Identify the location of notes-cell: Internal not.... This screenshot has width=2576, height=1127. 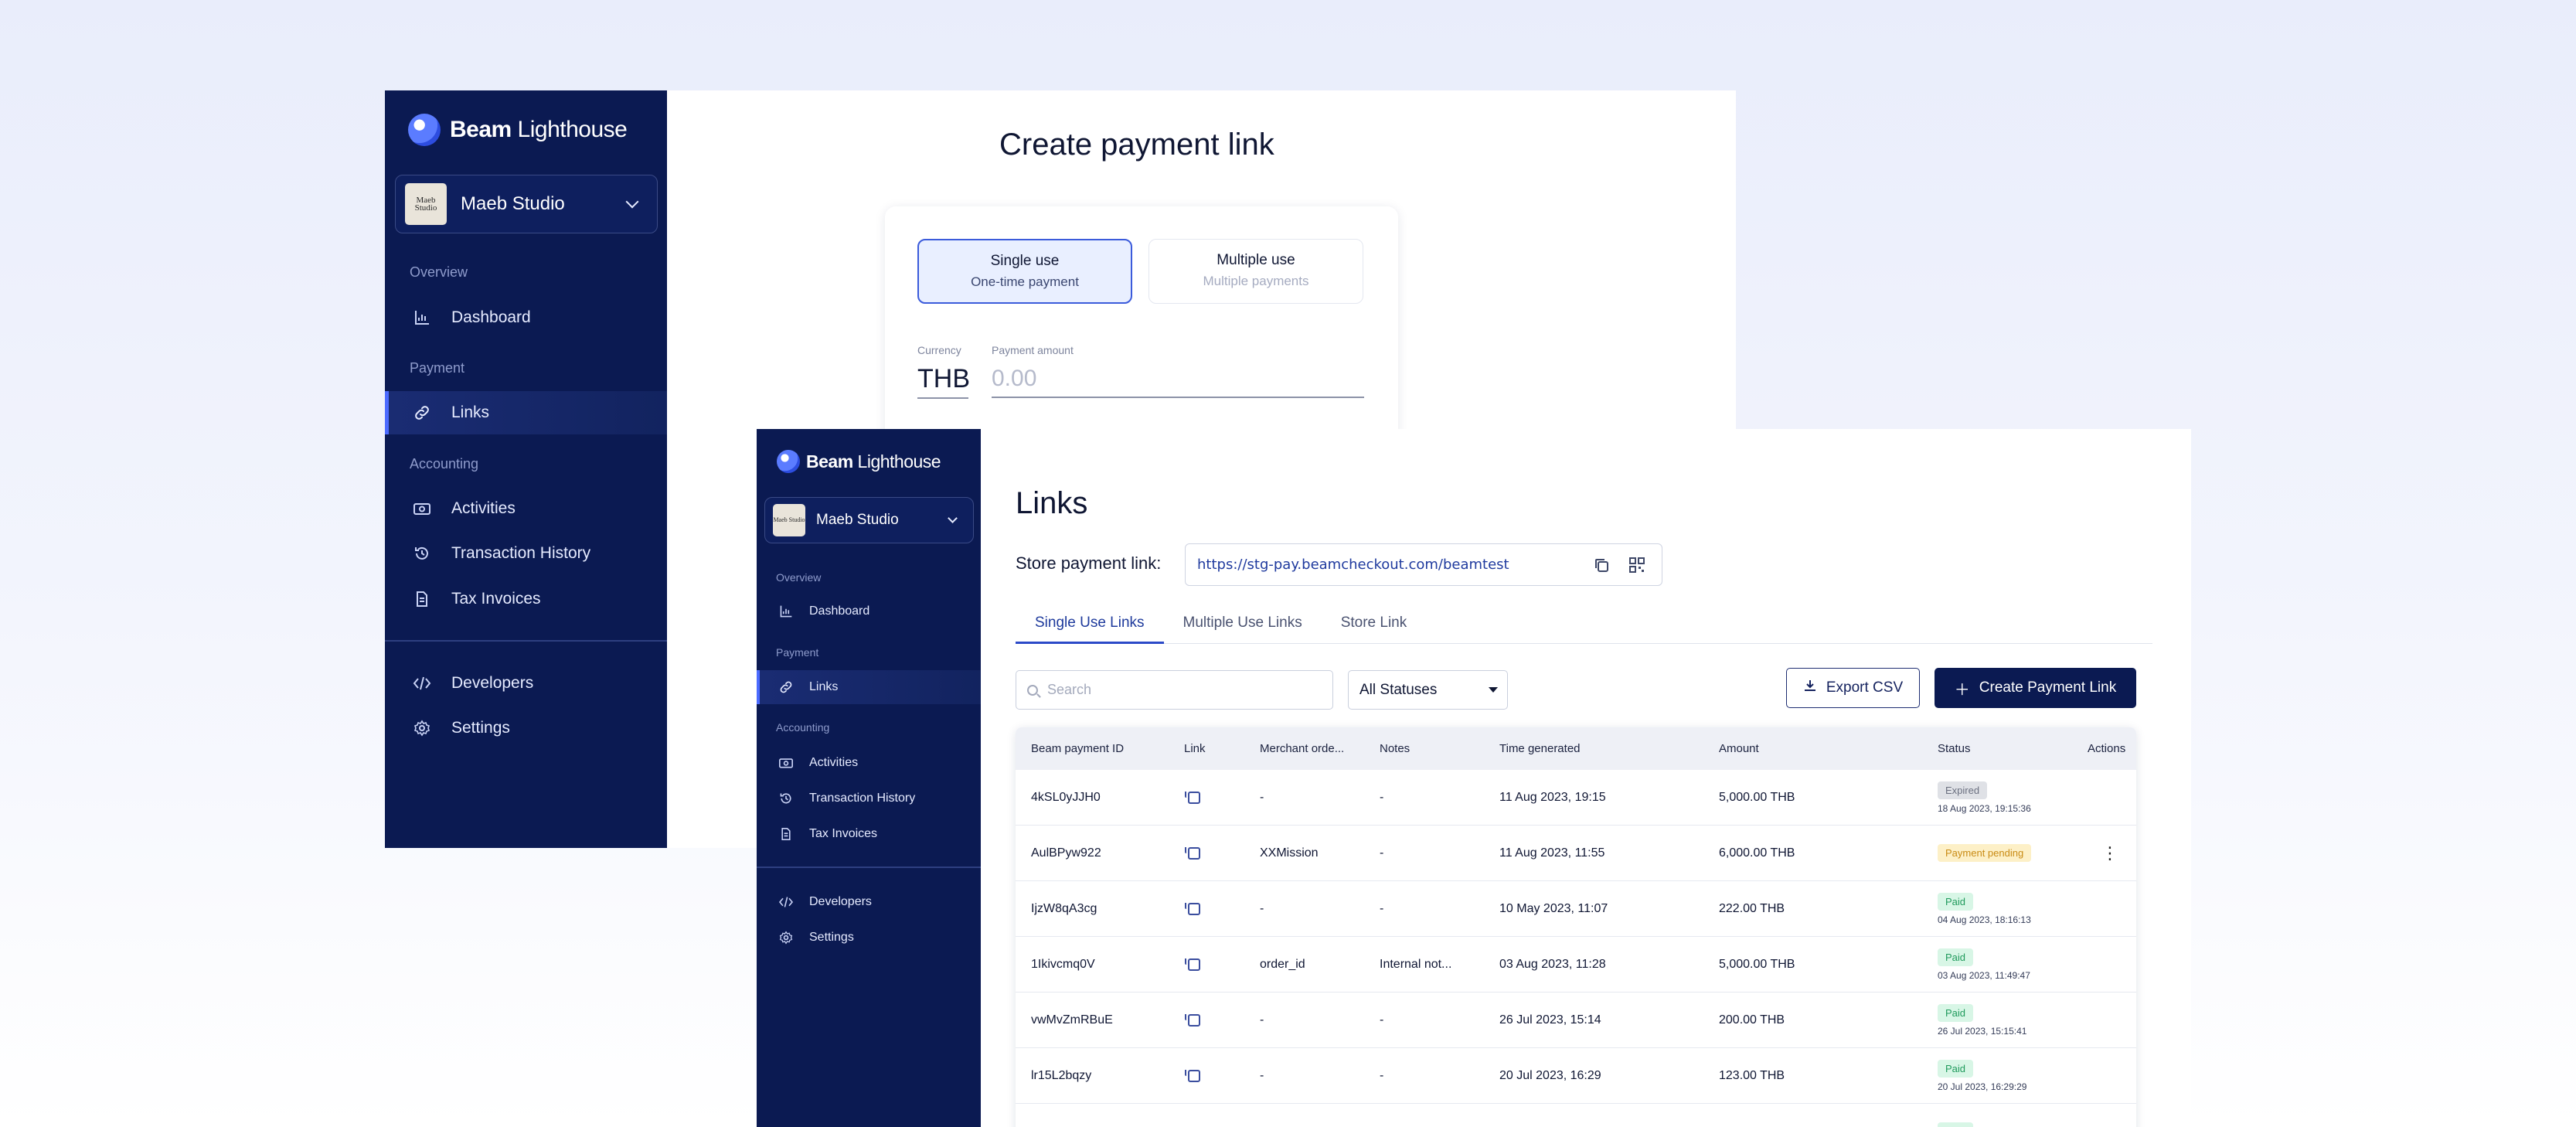
(1416, 964).